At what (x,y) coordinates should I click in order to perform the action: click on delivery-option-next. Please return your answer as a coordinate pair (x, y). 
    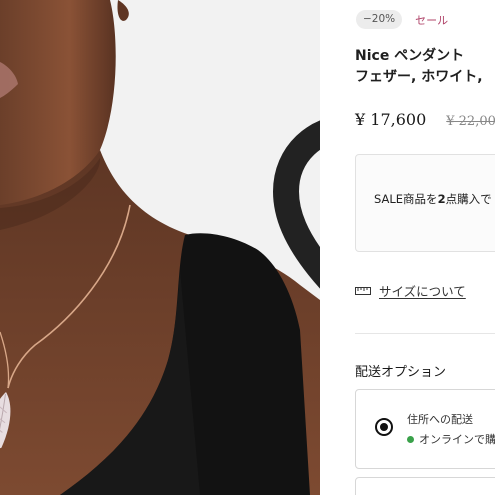
    Looking at the image, I should click on (425, 486).